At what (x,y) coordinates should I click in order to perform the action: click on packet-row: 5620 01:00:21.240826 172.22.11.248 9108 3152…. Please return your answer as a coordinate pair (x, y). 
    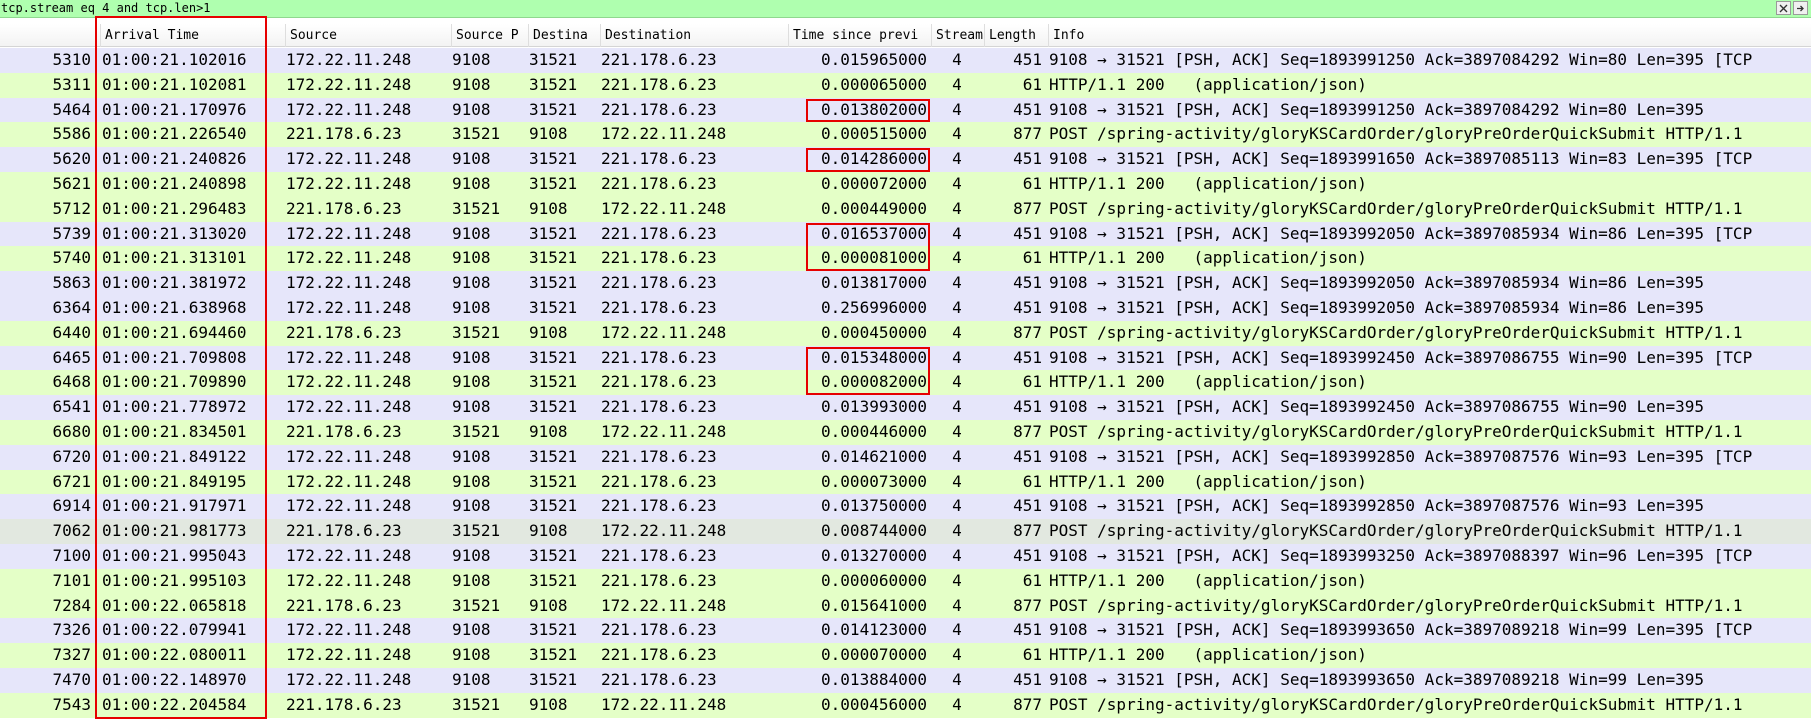
    Looking at the image, I should click on (905, 159).